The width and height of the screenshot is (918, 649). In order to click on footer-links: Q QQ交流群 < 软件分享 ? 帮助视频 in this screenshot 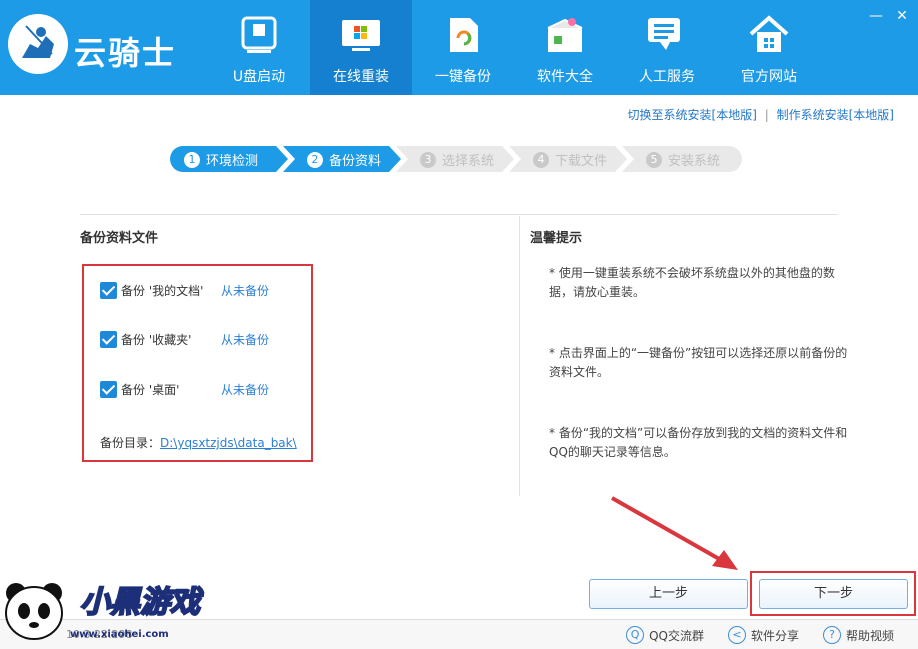, I will do `click(760, 635)`.